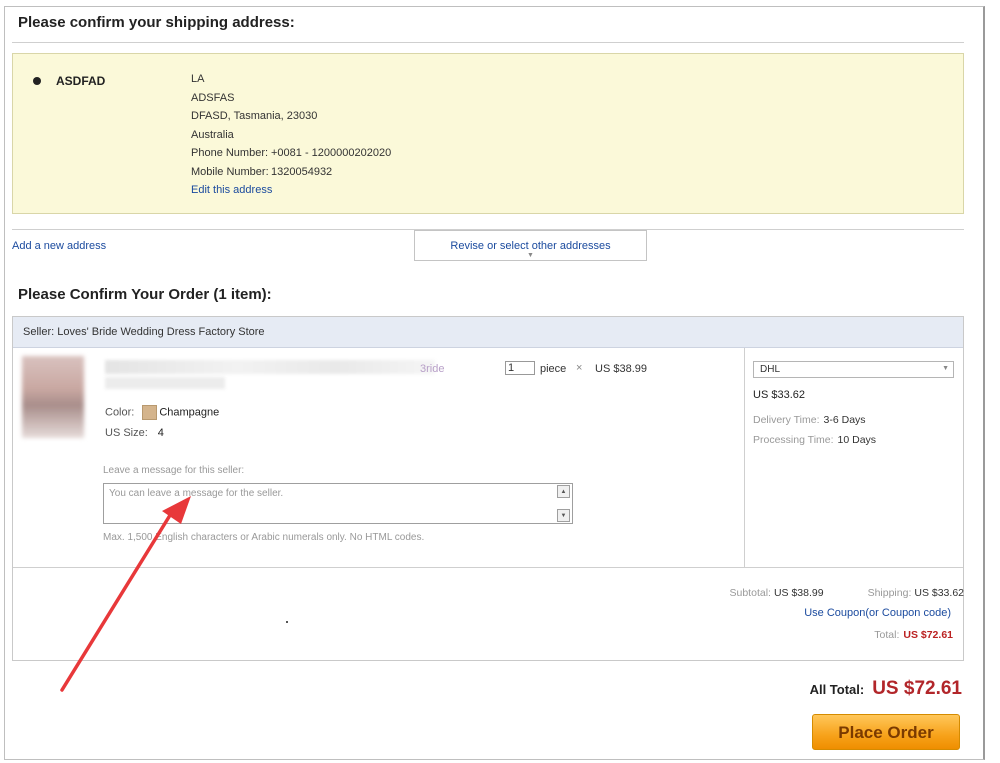 The height and width of the screenshot is (763, 1000). Describe the element at coordinates (847, 593) in the screenshot. I see `order-subtotal-row: Subtotal: US $38.99 Shipping: US $33.62` at that location.